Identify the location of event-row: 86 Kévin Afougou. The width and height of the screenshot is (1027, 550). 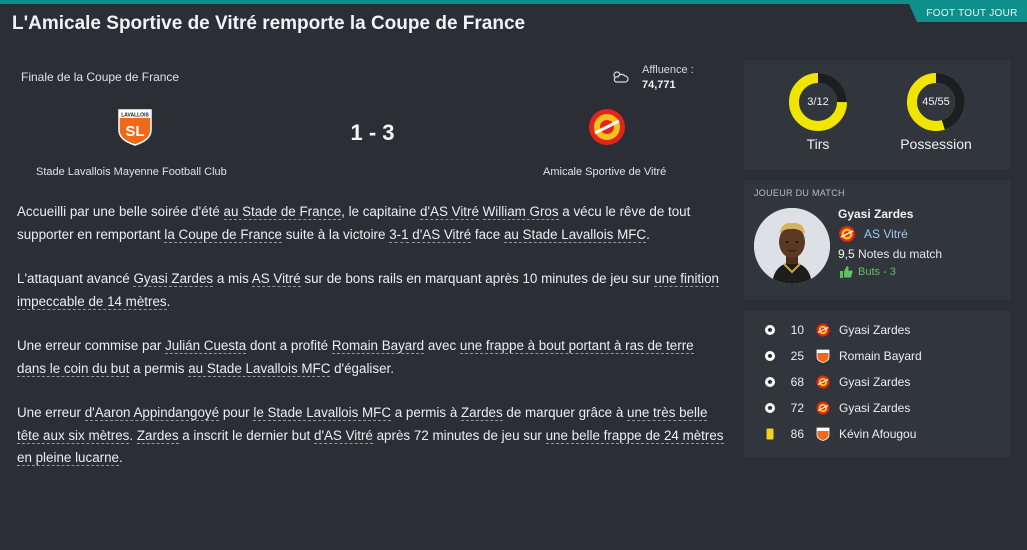
(877, 435).